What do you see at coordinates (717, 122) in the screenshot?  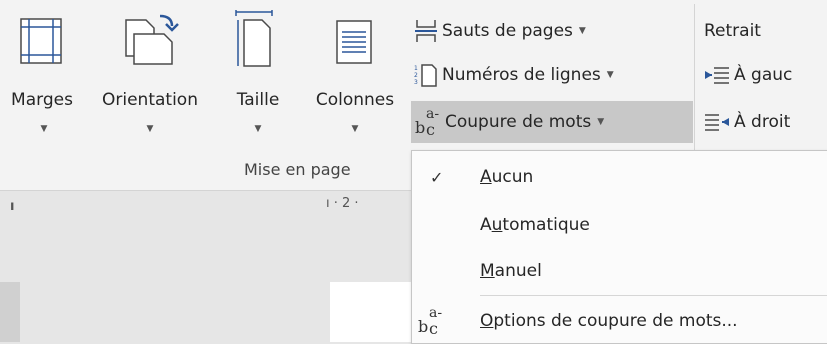 I see `indent-right-icon` at bounding box center [717, 122].